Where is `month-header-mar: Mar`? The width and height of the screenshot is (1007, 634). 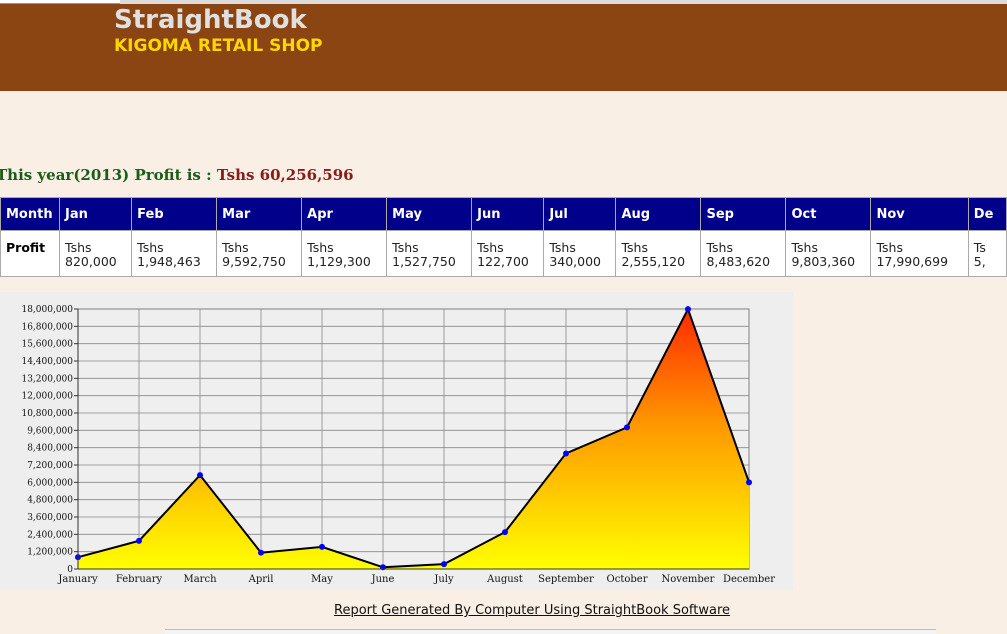
month-header-mar: Mar is located at coordinates (259, 214).